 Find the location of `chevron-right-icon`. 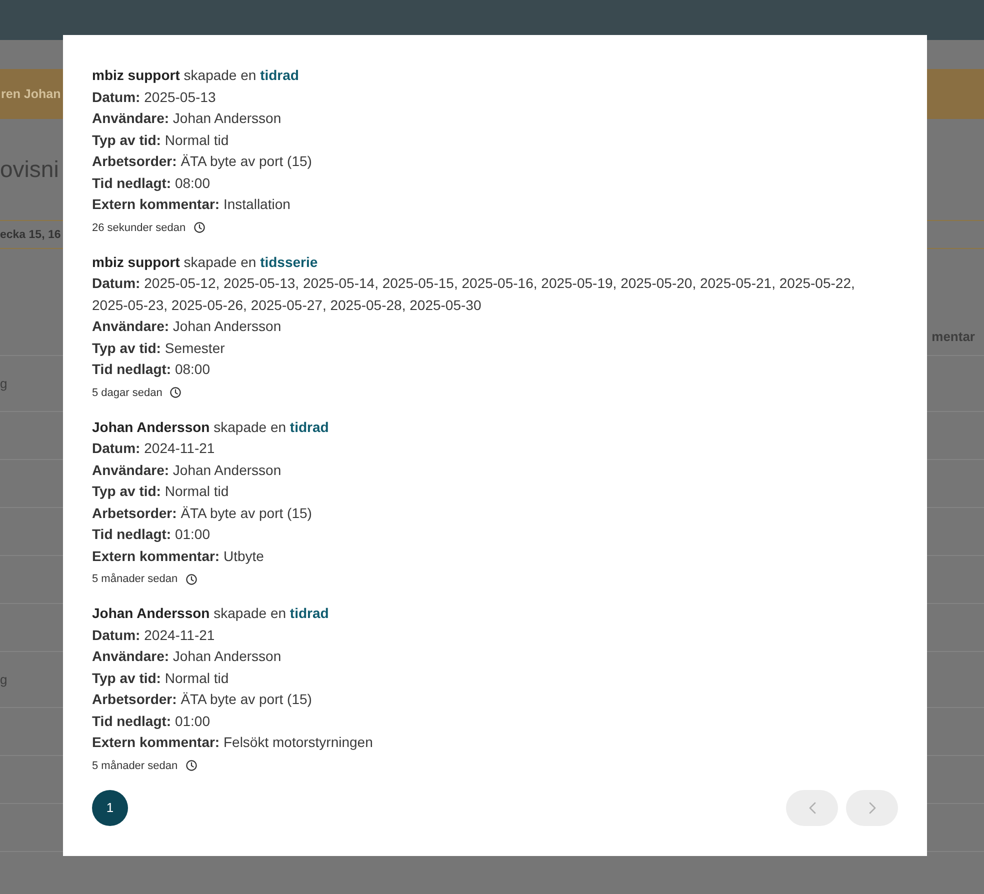

chevron-right-icon is located at coordinates (872, 808).